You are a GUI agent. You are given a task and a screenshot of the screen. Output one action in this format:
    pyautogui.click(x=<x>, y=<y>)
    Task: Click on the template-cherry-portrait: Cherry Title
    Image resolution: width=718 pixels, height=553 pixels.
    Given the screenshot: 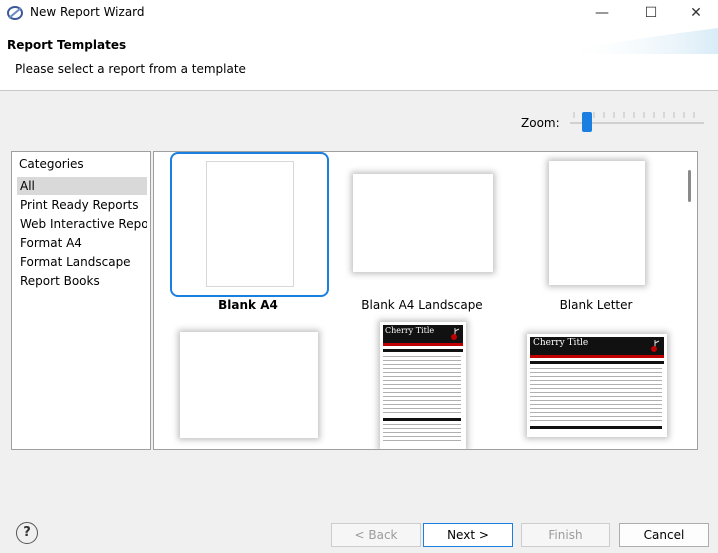 What is the action you would take?
    pyautogui.click(x=424, y=383)
    